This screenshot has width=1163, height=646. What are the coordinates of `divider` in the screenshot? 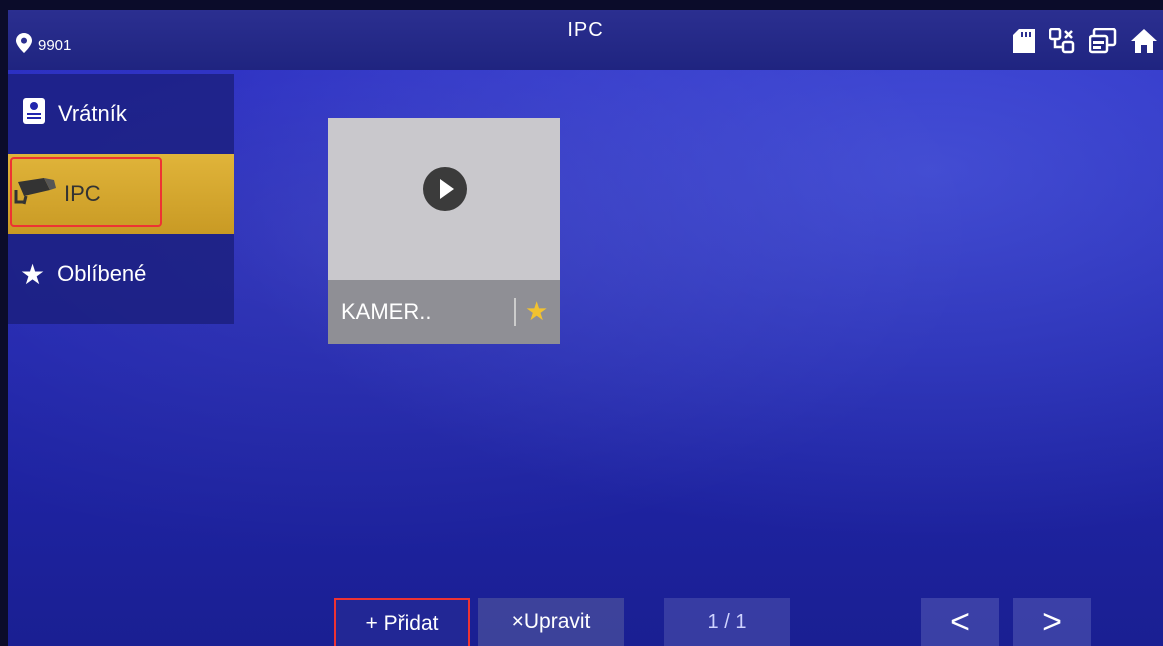 It's located at (515, 312).